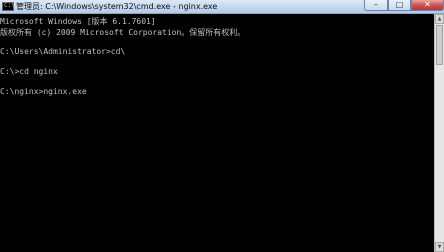 The width and height of the screenshot is (444, 252). What do you see at coordinates (29, 71) in the screenshot?
I see `console-line: C:\>cd nginx` at bounding box center [29, 71].